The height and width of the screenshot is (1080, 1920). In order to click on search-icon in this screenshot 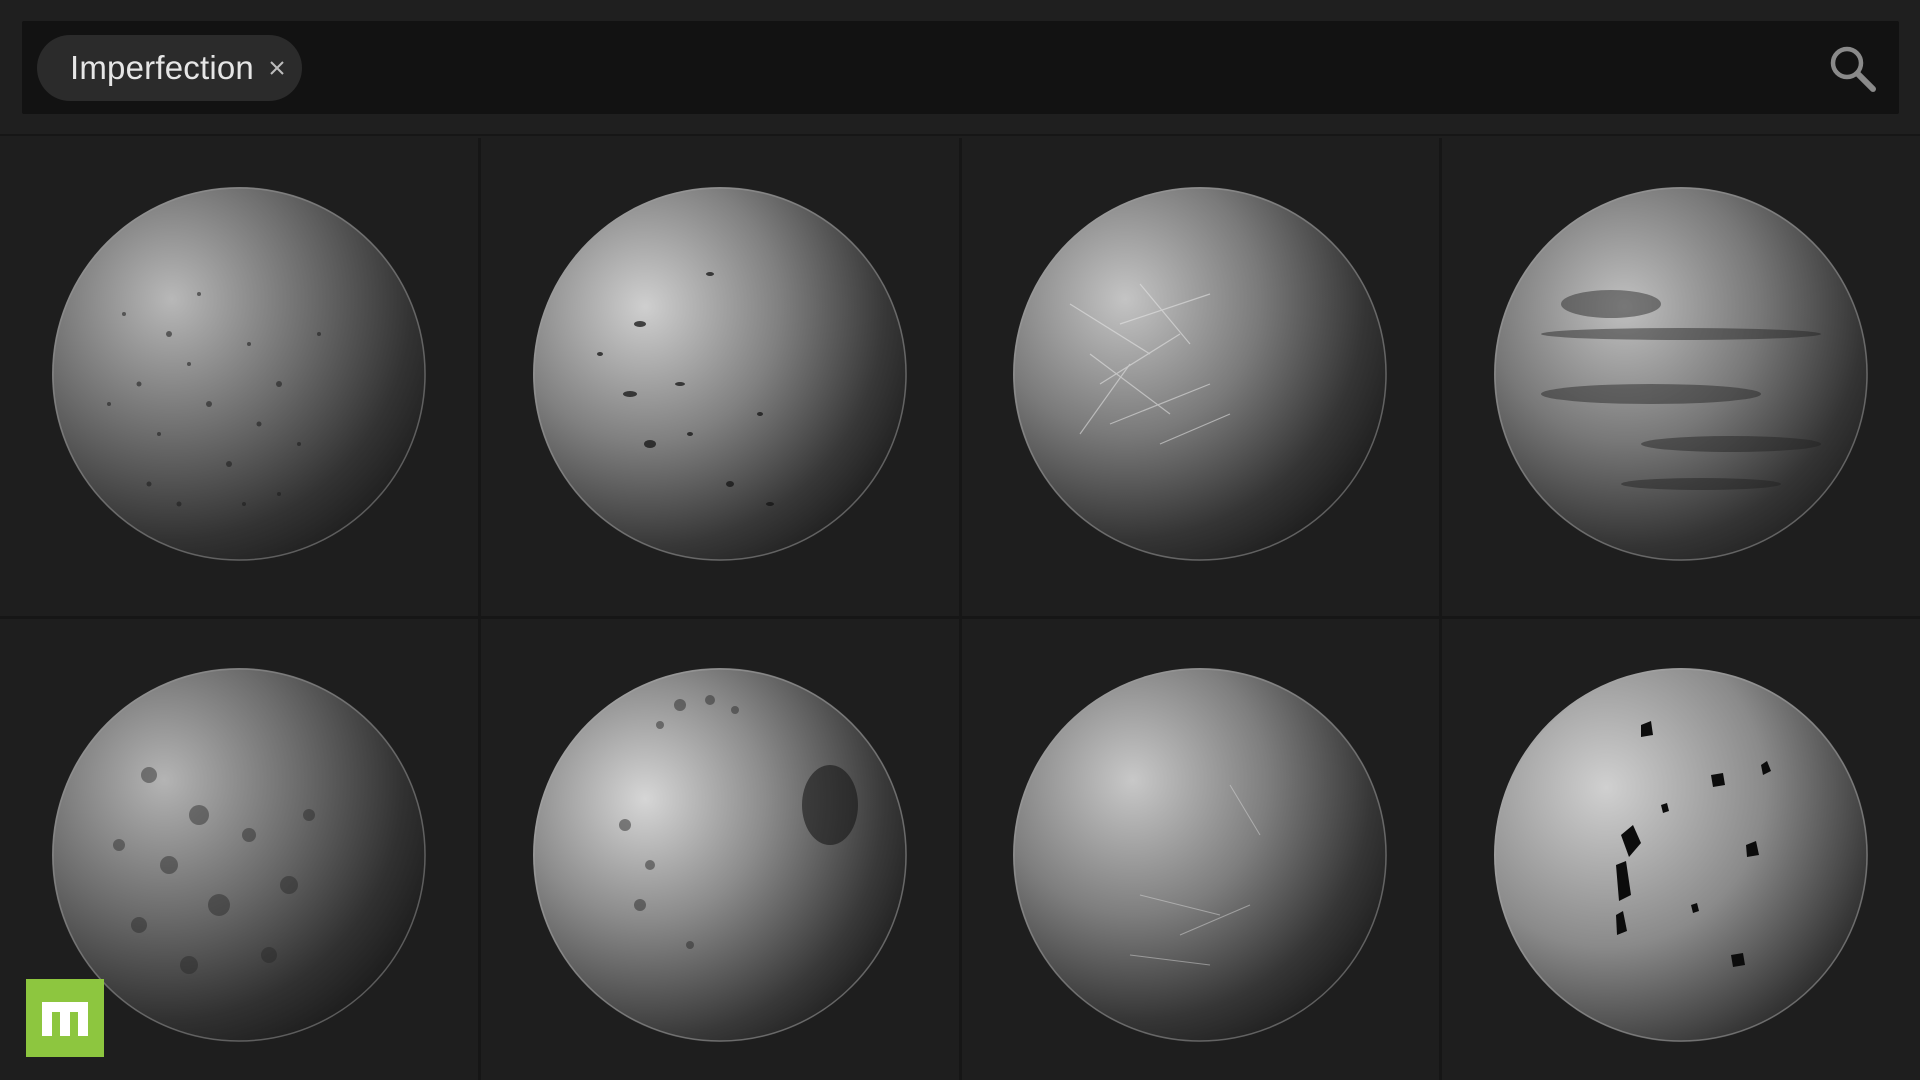, I will do `click(1852, 68)`.